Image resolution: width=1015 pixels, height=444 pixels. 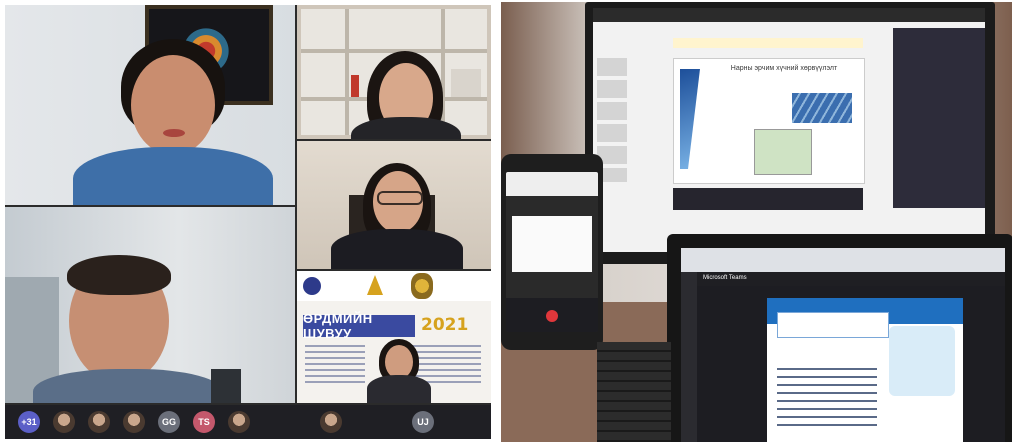 What do you see at coordinates (394, 286) in the screenshot?
I see `poster-logos` at bounding box center [394, 286].